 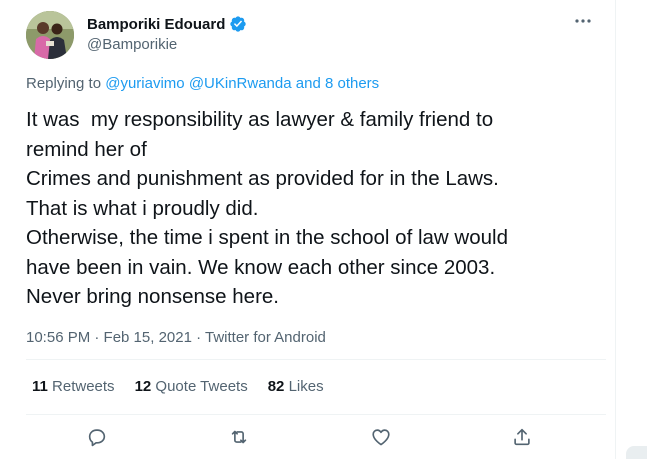 What do you see at coordinates (238, 24) in the screenshot?
I see `verified-badge-icon` at bounding box center [238, 24].